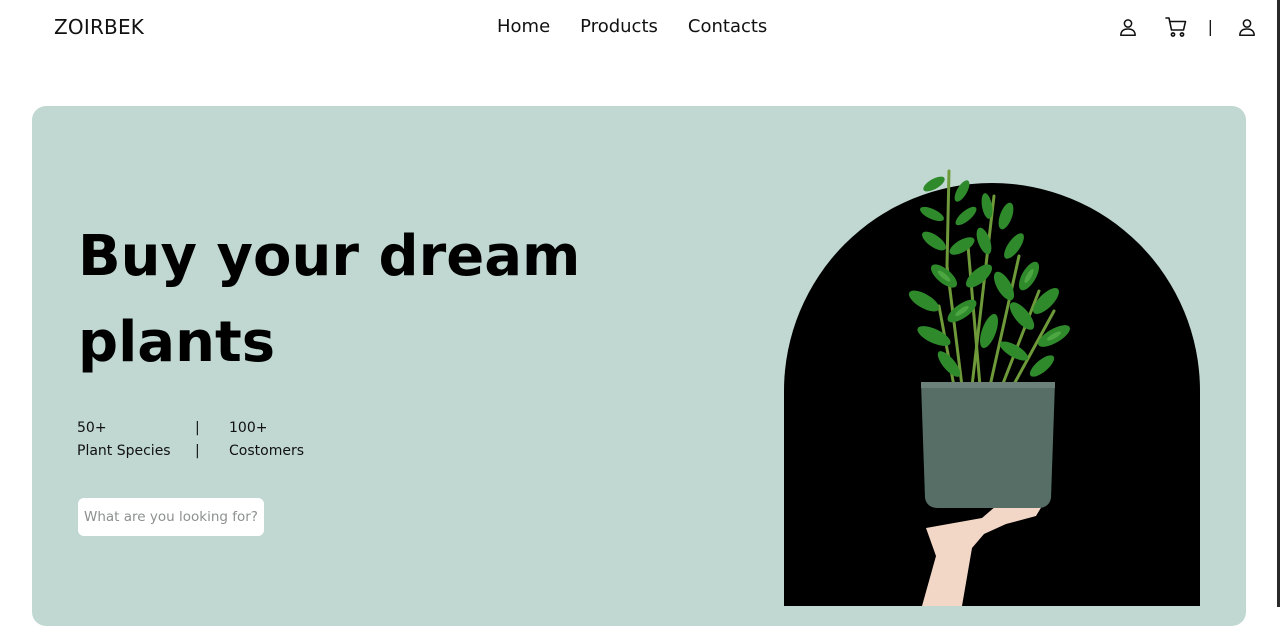  I want to click on cart-button, so click(1176, 27).